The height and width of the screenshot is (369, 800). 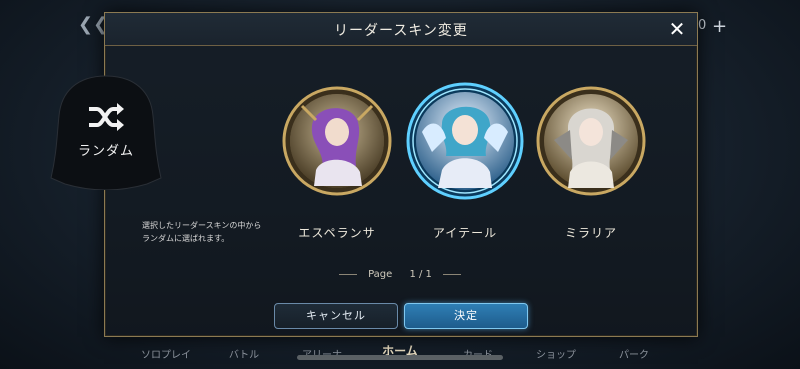 I want to click on cancel-button: キャンセル, so click(x=336, y=316).